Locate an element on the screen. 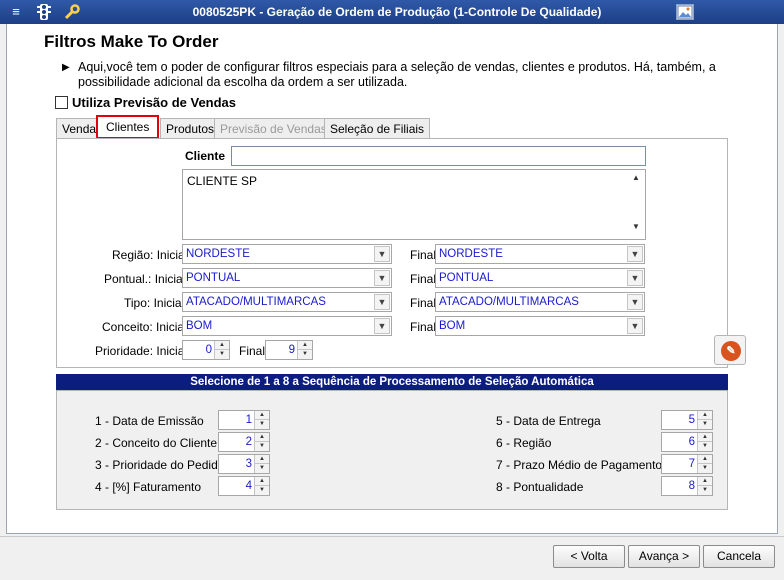  wrench-icon is located at coordinates (72, 12).